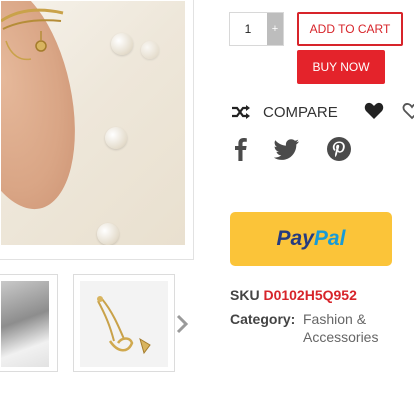  I want to click on category-link: Fashion & Accessories, so click(353, 328).